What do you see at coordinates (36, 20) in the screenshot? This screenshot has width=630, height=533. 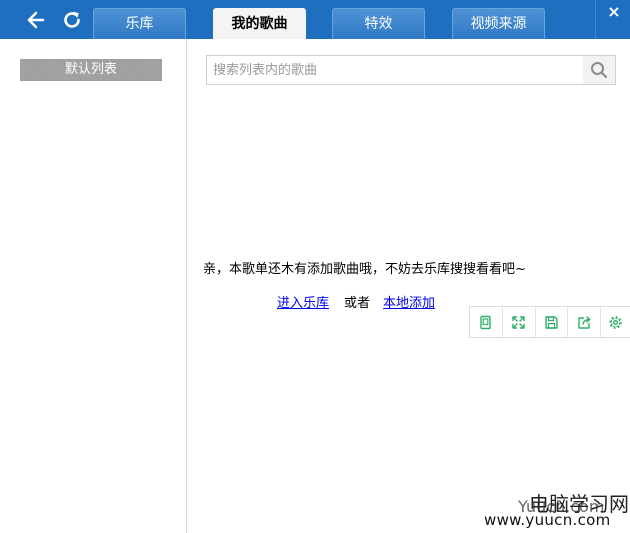 I see `arrow-left-icon` at bounding box center [36, 20].